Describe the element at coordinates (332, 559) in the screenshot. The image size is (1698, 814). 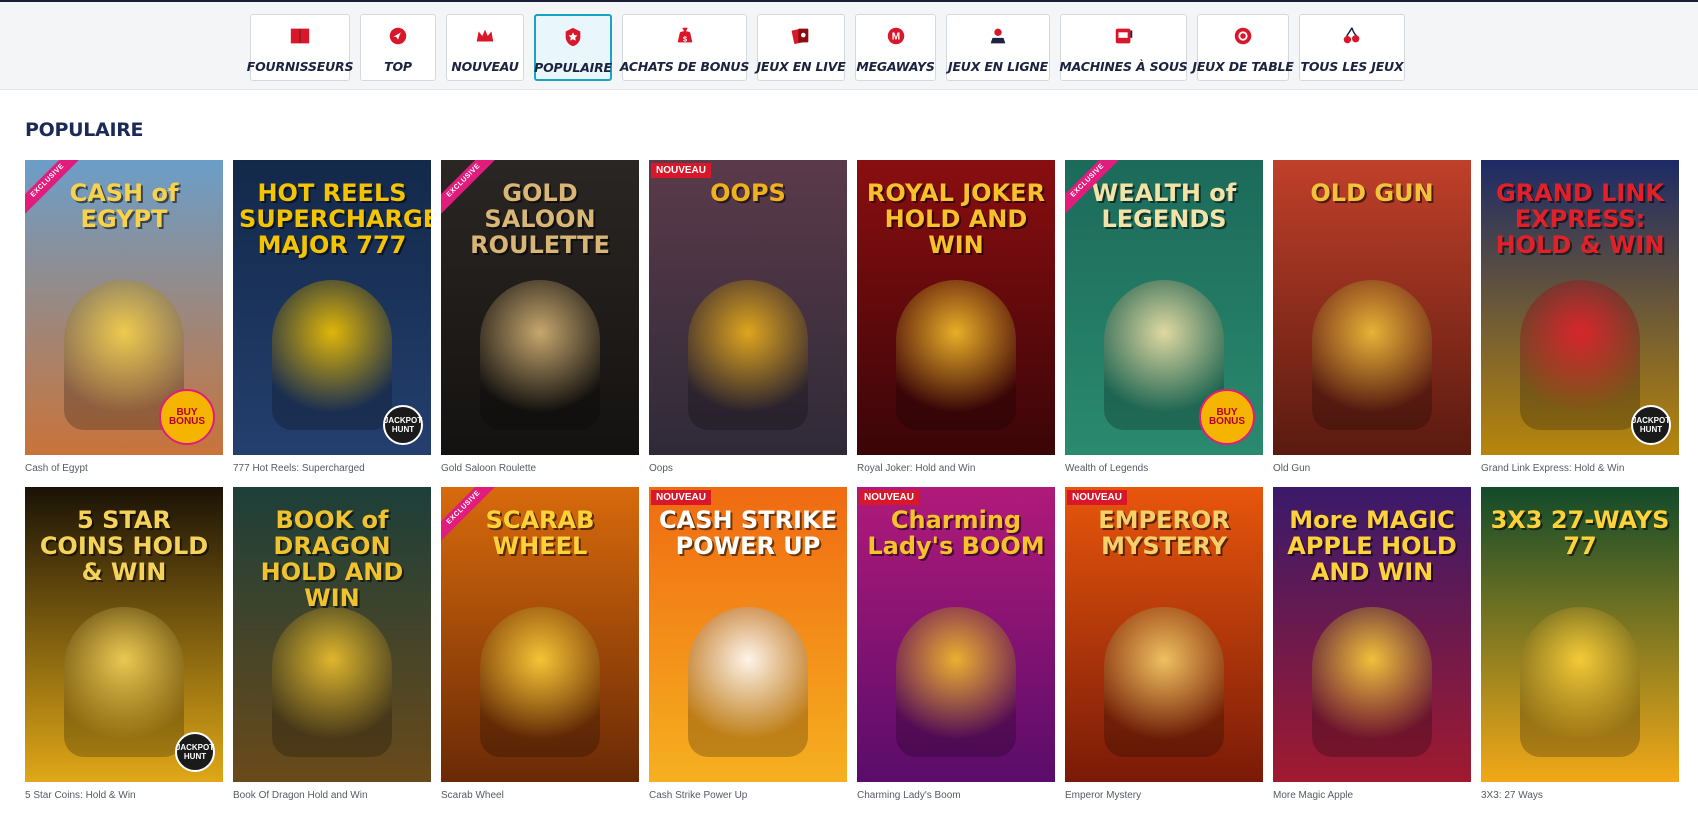
I see `game-logo-text: BOOK of DRAGON HOLD AND WIN` at that location.